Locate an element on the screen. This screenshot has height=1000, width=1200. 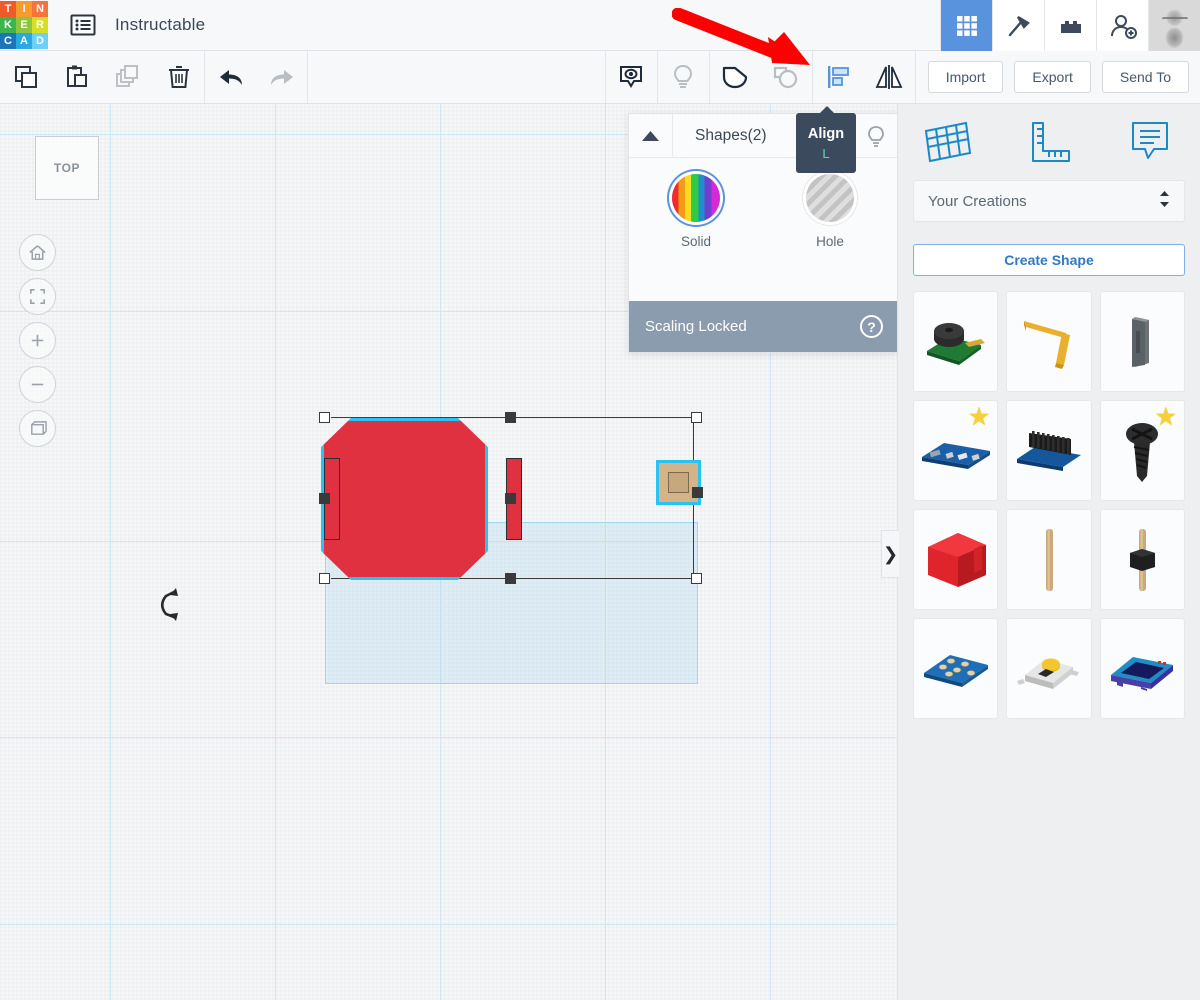
align-tooltip-title: Align is located at coordinates (826, 133).